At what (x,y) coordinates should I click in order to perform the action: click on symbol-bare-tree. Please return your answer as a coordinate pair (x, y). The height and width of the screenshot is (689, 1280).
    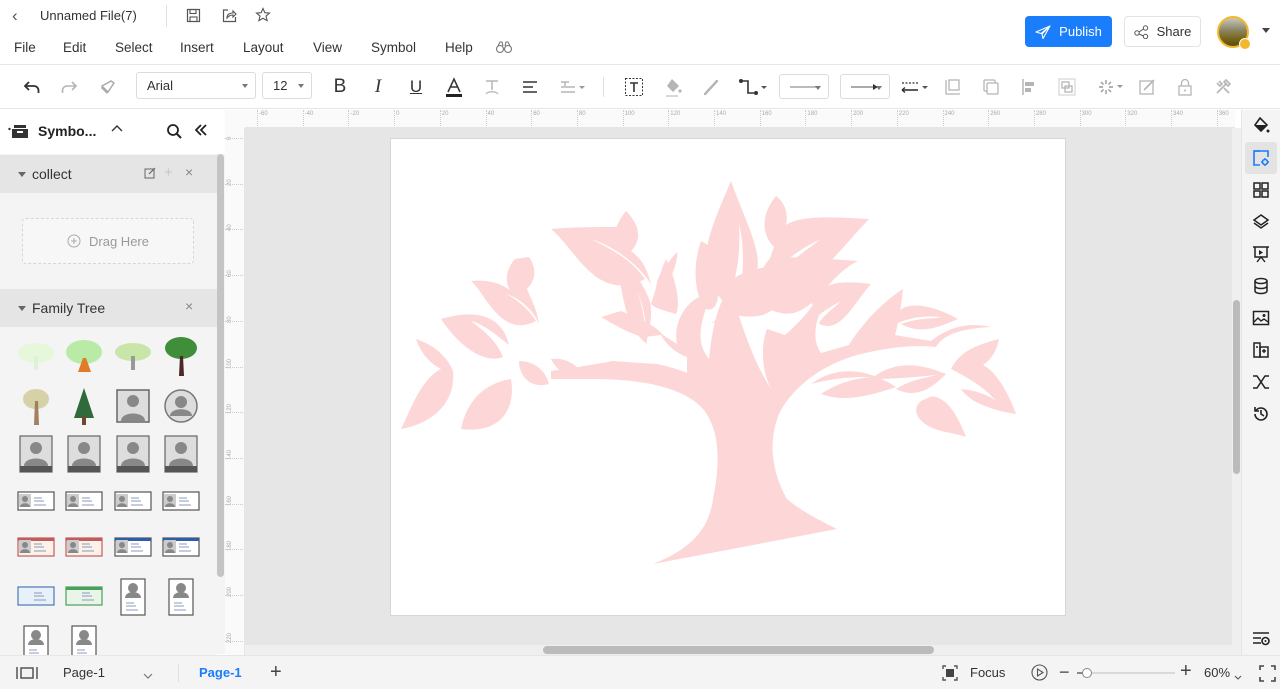
    Looking at the image, I should click on (36, 406).